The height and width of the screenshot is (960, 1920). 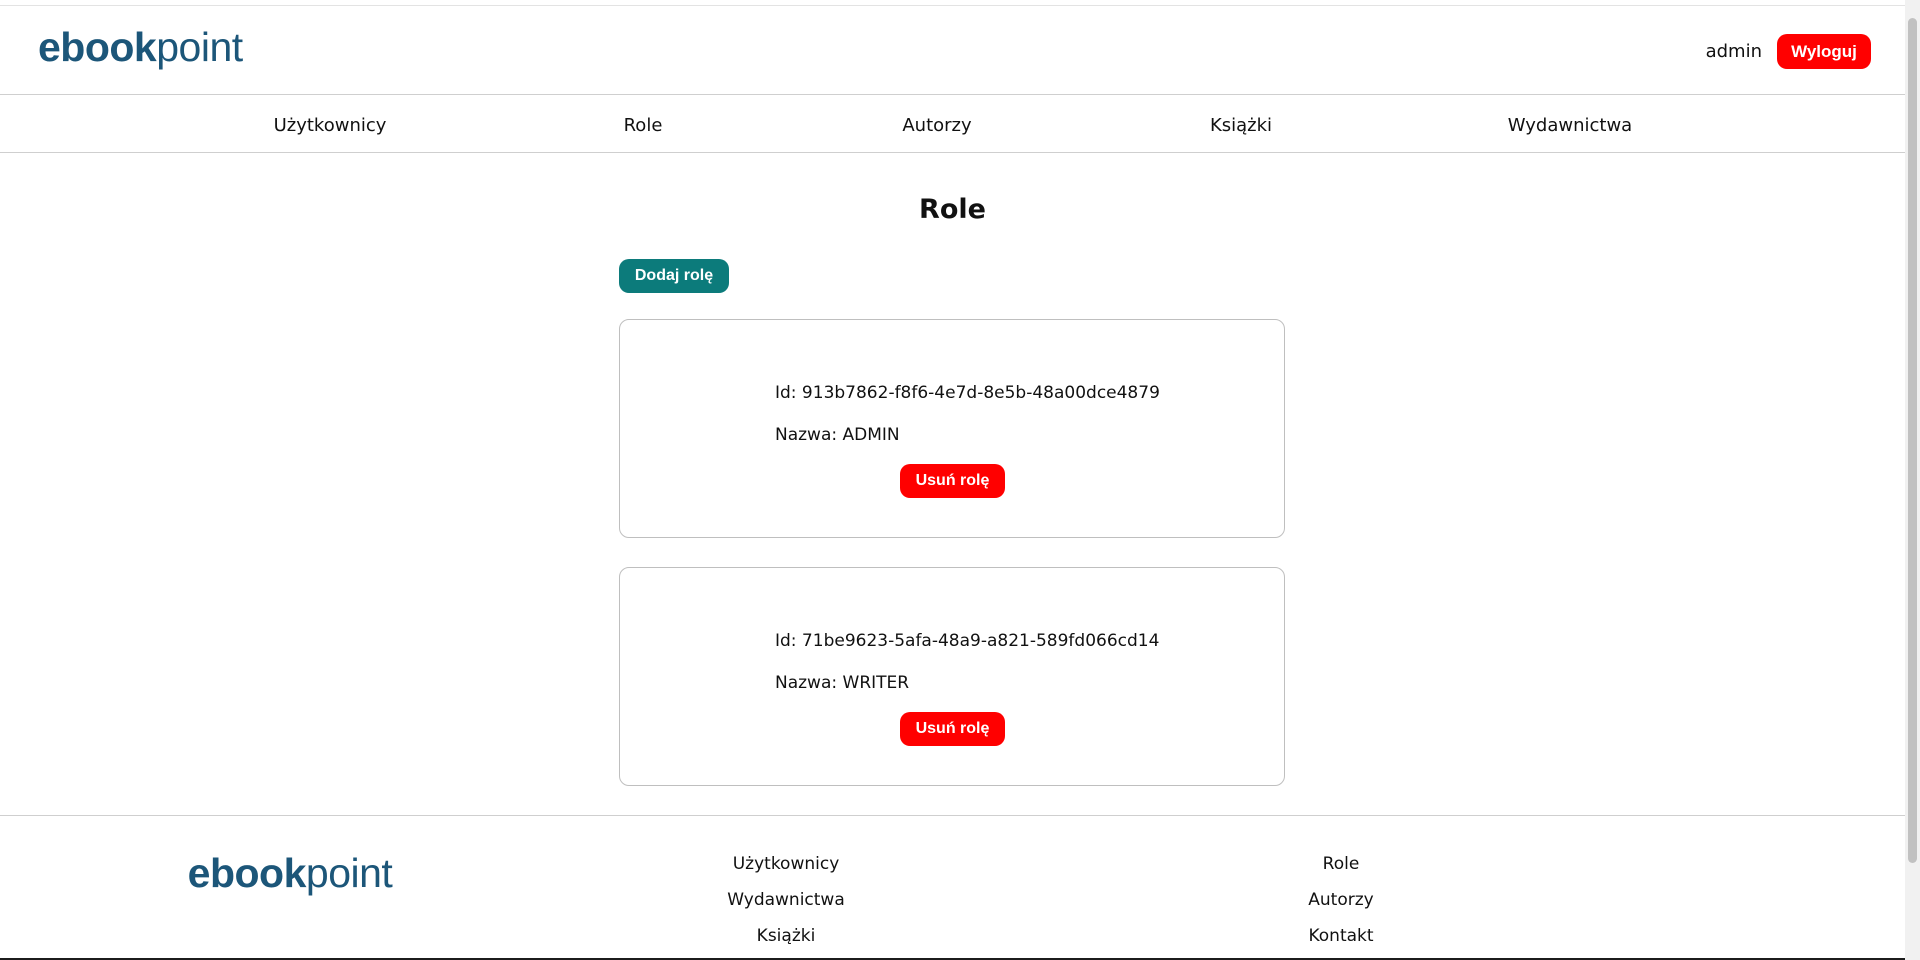 I want to click on nav-item-authors: Autorzy, so click(x=936, y=125).